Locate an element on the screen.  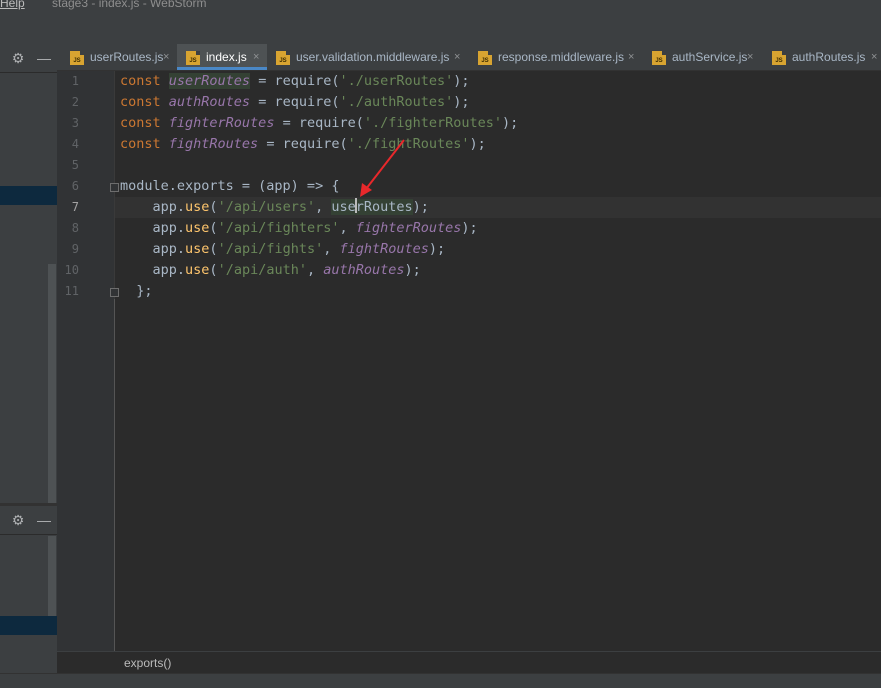
breadcrumb: exports() is located at coordinates (469, 662).